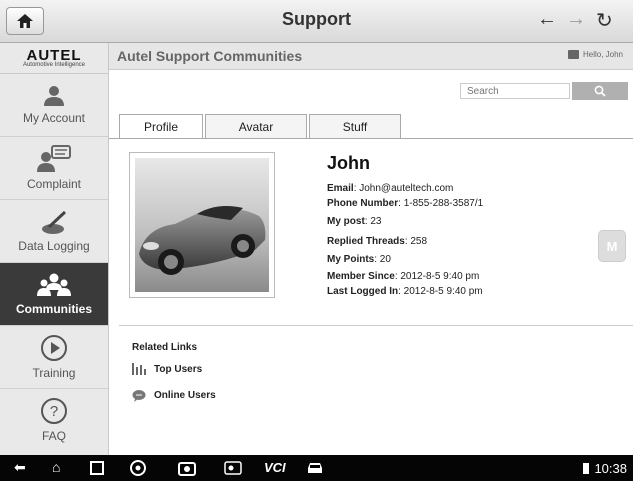  What do you see at coordinates (210, 56) in the screenshot?
I see `section-title: Autel Support Communities` at bounding box center [210, 56].